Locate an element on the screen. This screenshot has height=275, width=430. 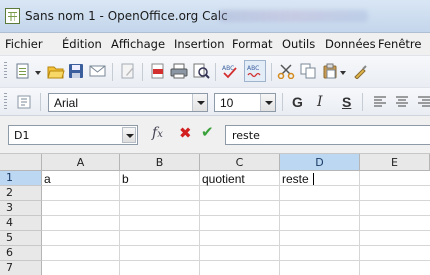
bold-button: G is located at coordinates (297, 102).